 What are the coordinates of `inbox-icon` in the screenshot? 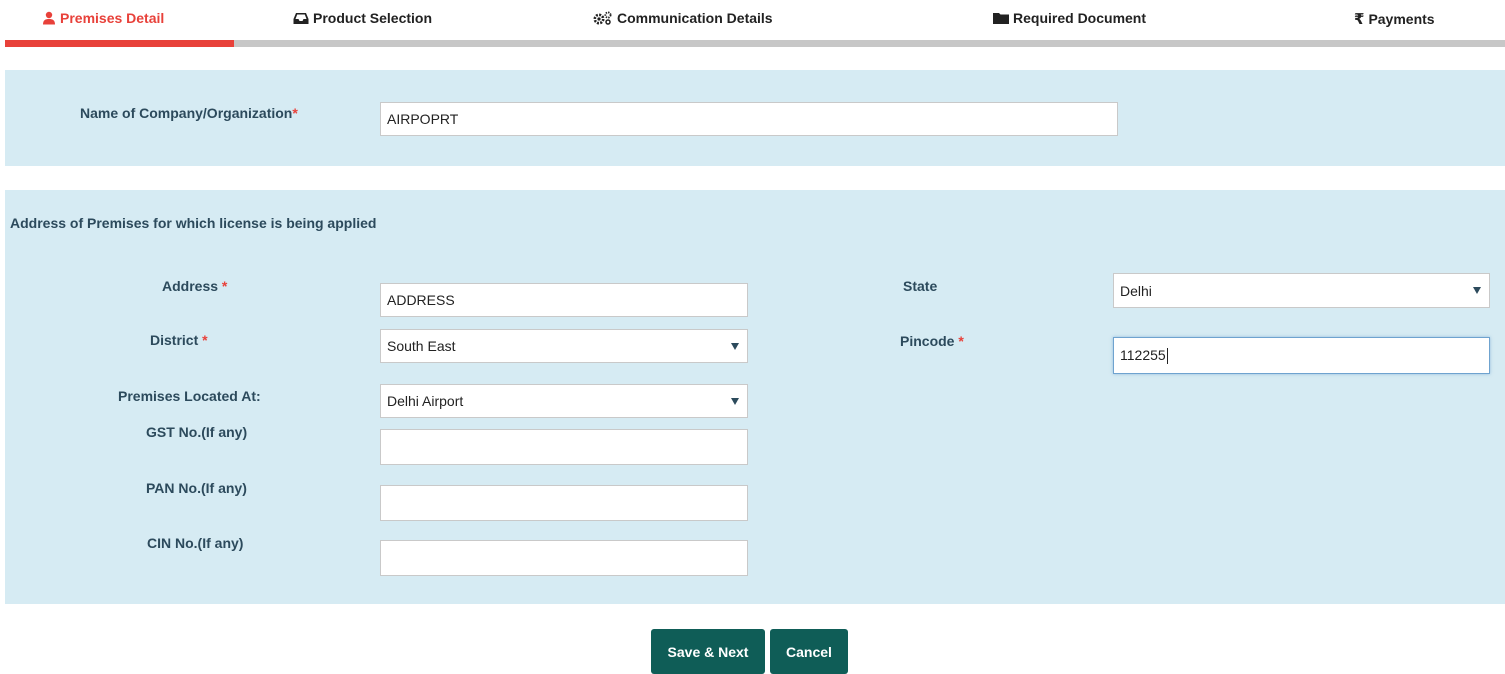 It's located at (301, 18).